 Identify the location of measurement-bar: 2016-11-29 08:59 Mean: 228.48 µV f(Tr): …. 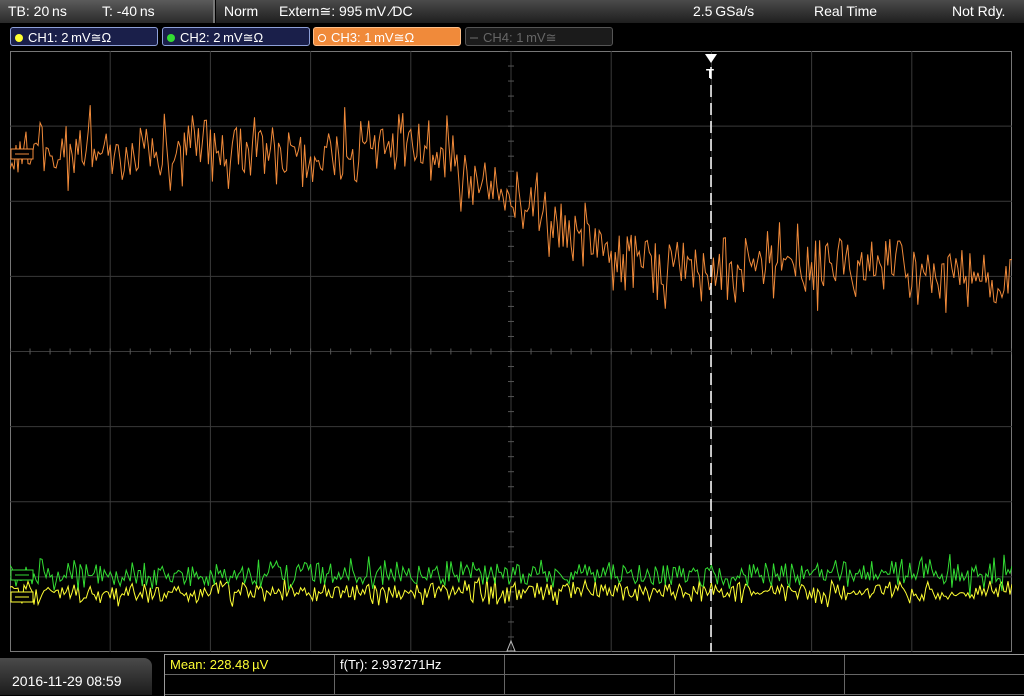
(512, 674).